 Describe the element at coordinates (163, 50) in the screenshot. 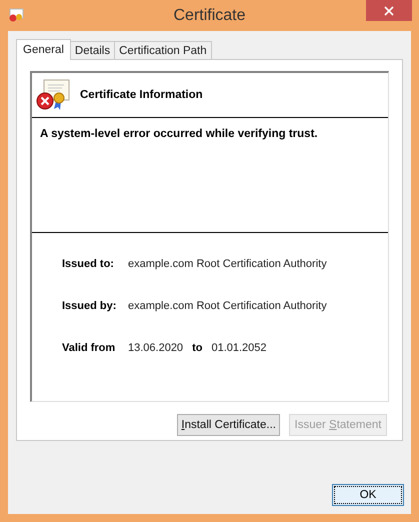

I see `tab: Certification Path` at that location.